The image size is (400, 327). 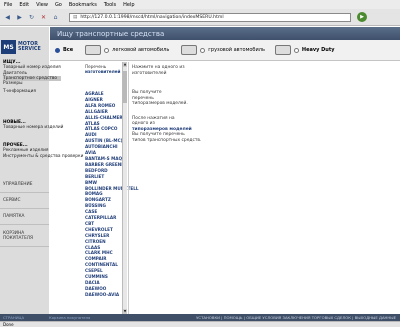 What do you see at coordinates (8, 5) in the screenshot?
I see `menu-file: File` at bounding box center [8, 5].